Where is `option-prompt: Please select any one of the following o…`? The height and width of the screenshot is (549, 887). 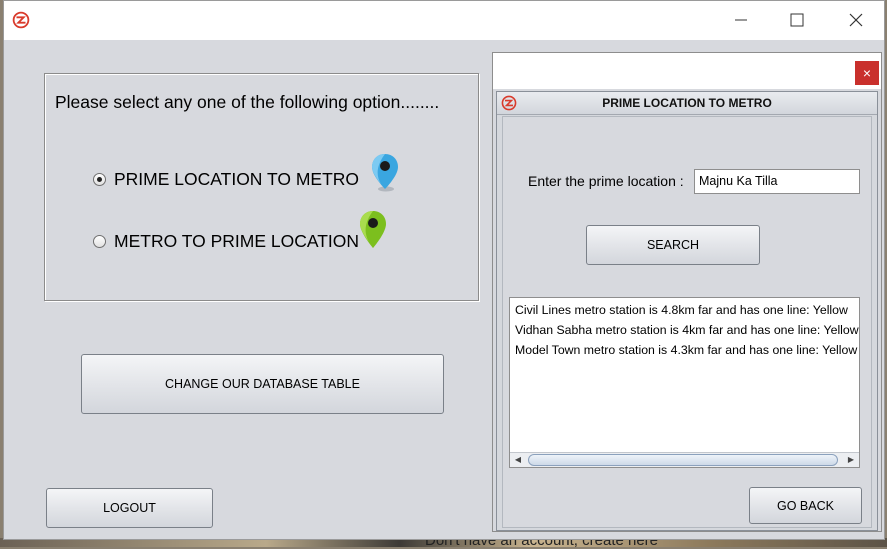 option-prompt: Please select any one of the following o… is located at coordinates (247, 102).